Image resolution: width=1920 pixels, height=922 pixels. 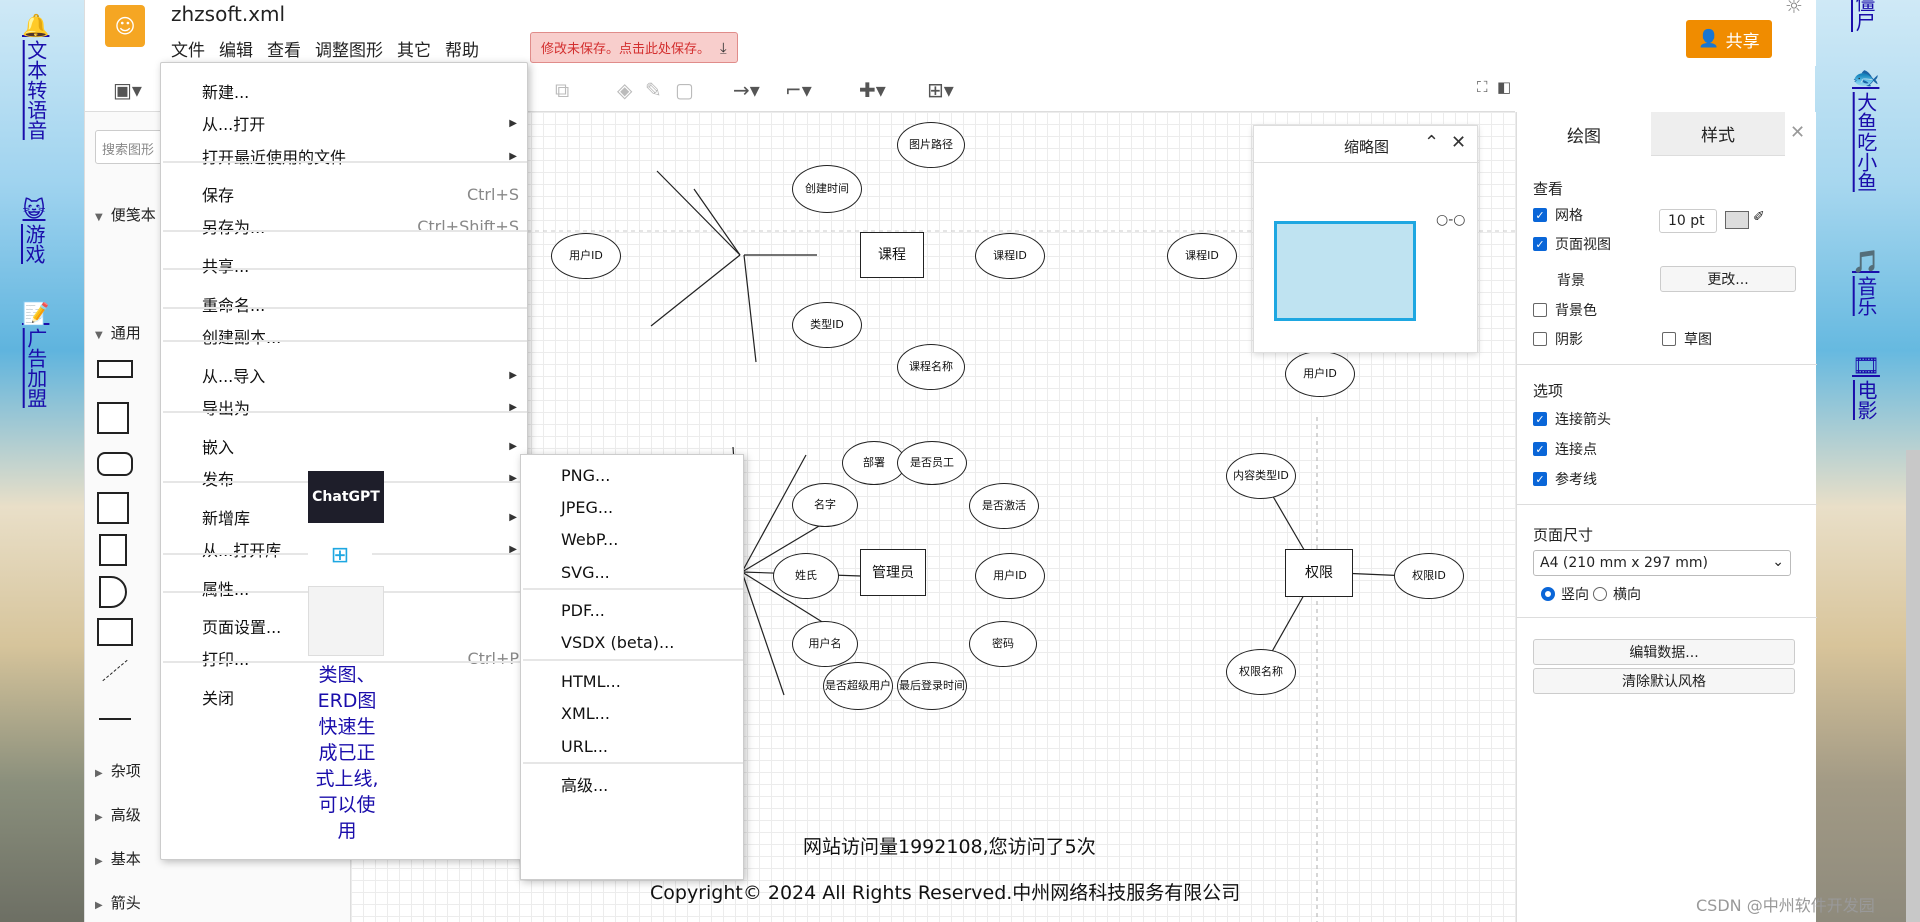 I want to click on square-shape, so click(x=113, y=418).